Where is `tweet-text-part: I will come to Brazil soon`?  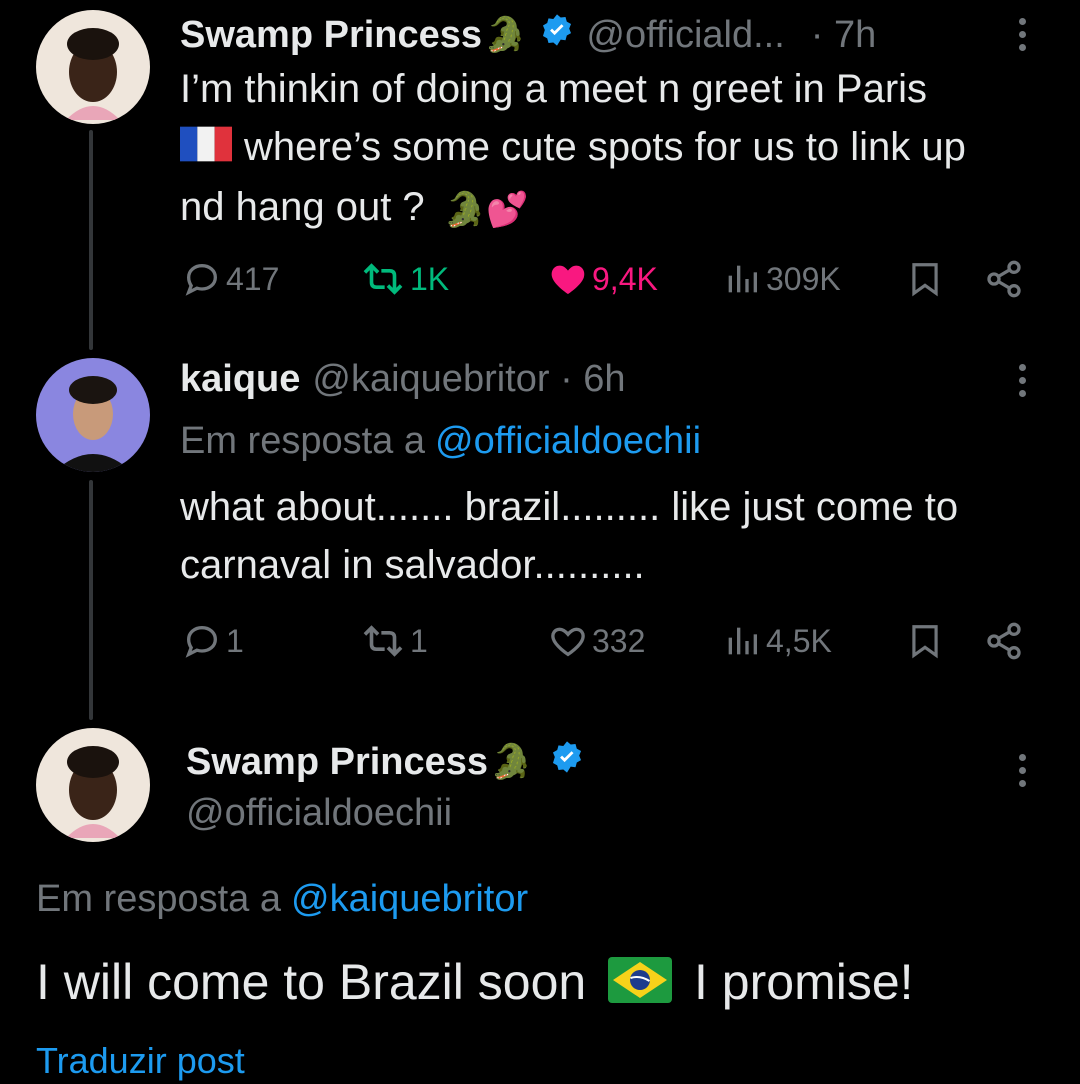 tweet-text-part: I will come to Brazil soon is located at coordinates (311, 982).